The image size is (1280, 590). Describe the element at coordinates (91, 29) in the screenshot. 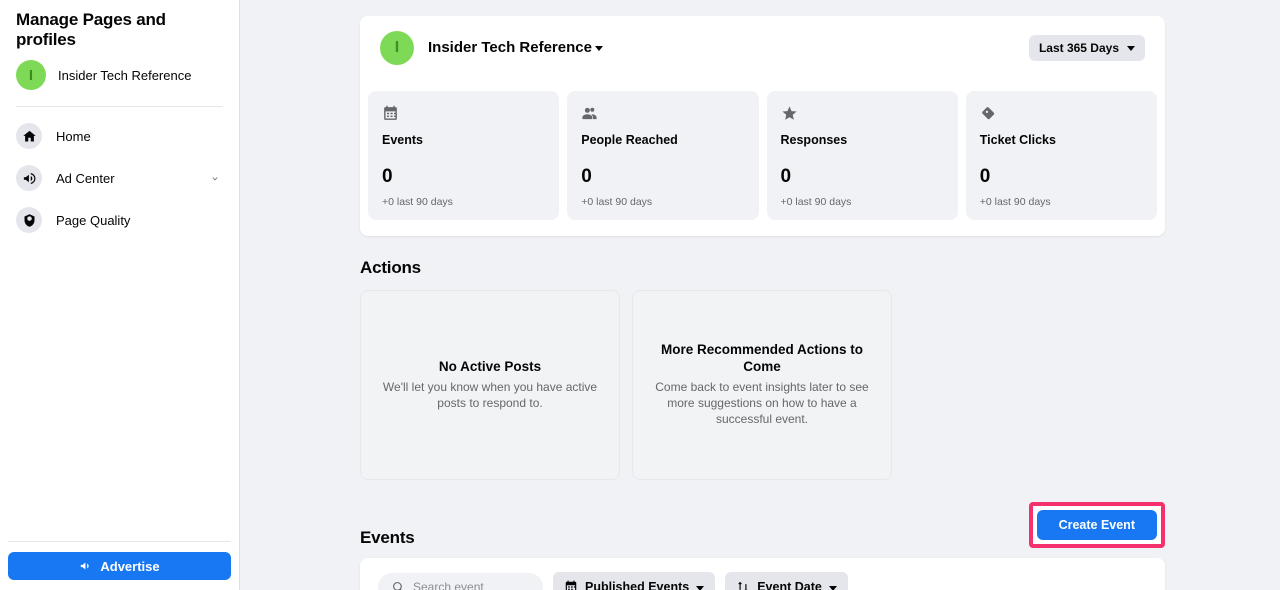

I see `sidebar-title: Manage Pages and profiles` at that location.